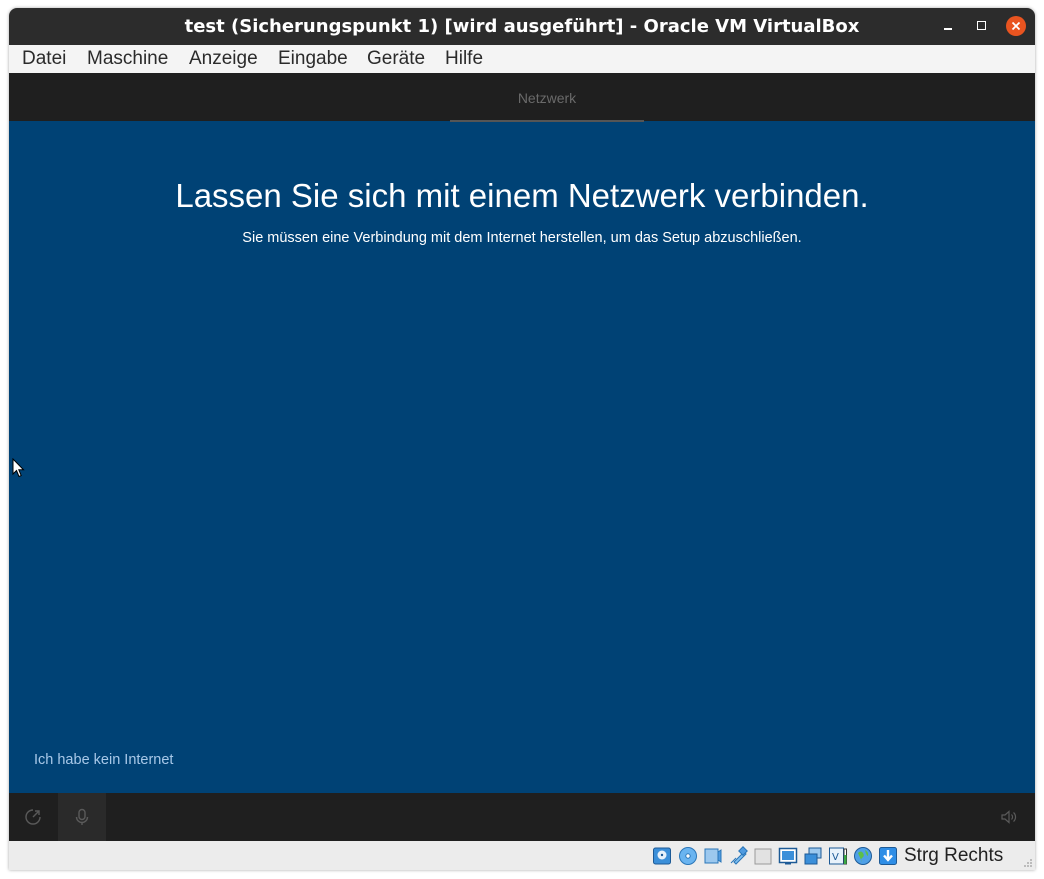 This screenshot has height=879, width=1044. I want to click on volume-button, so click(1009, 817).